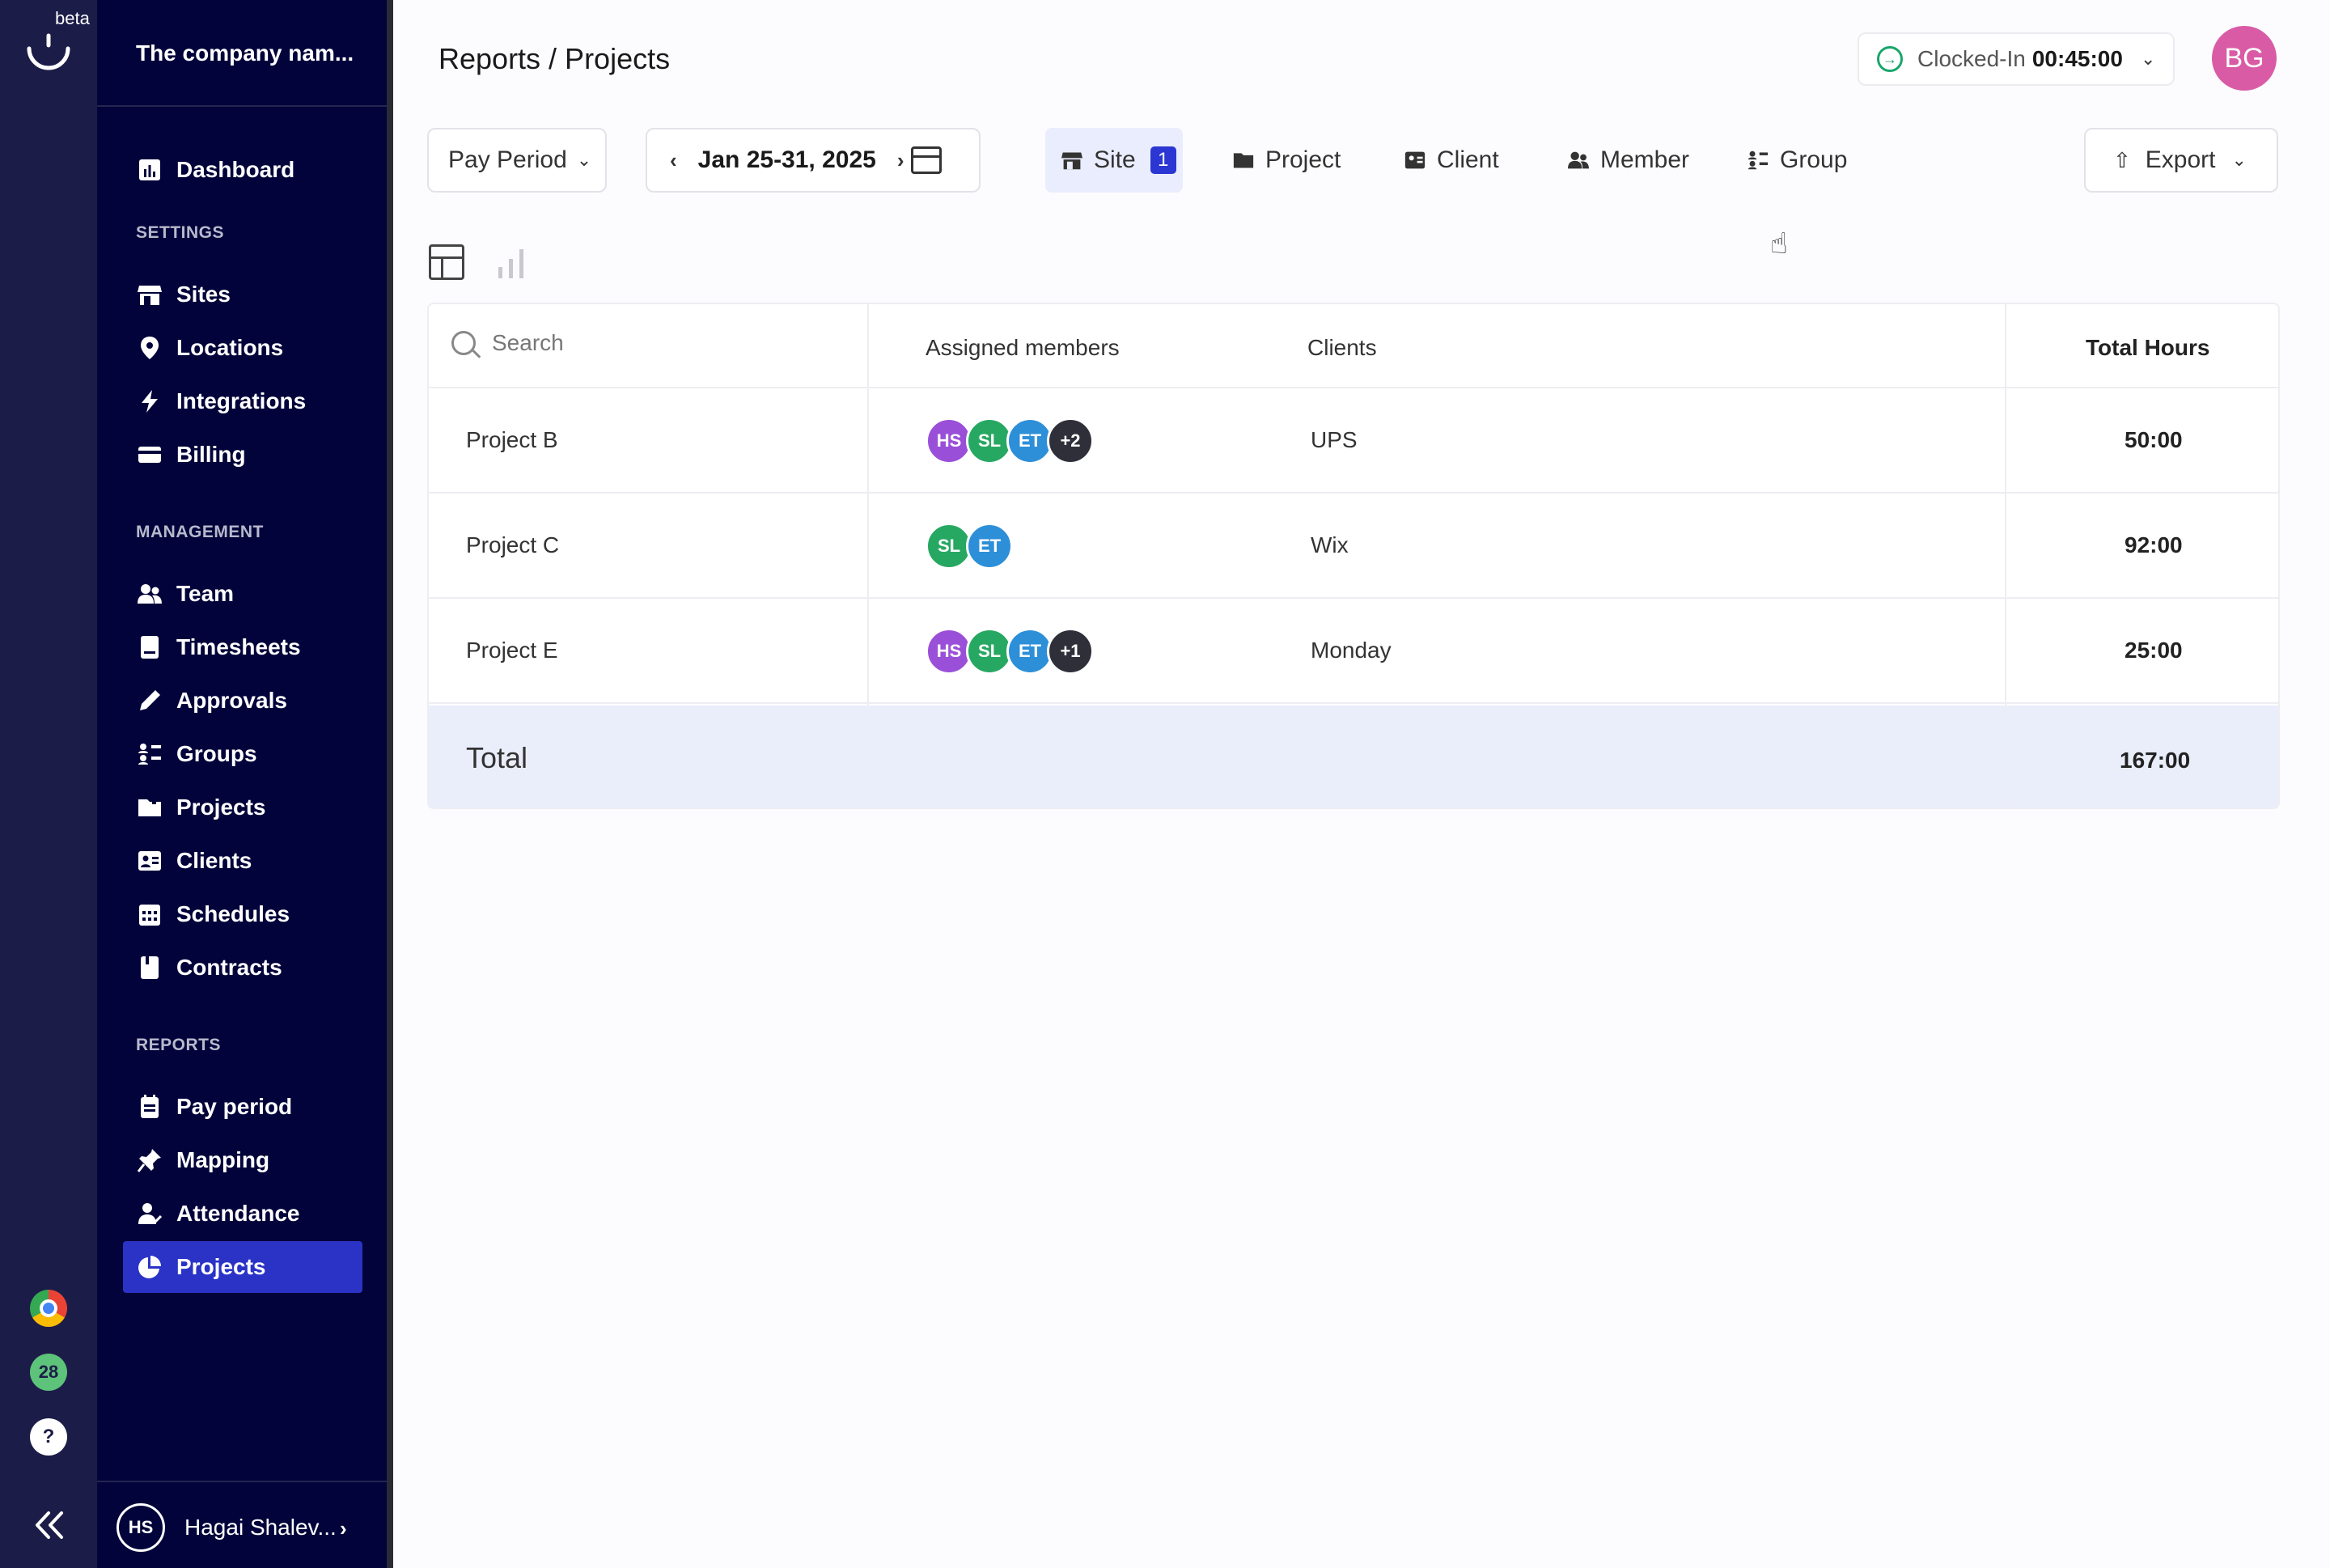 Image resolution: width=2330 pixels, height=1568 pixels. Describe the element at coordinates (242, 106) in the screenshot. I see `sidebar-divider` at that location.